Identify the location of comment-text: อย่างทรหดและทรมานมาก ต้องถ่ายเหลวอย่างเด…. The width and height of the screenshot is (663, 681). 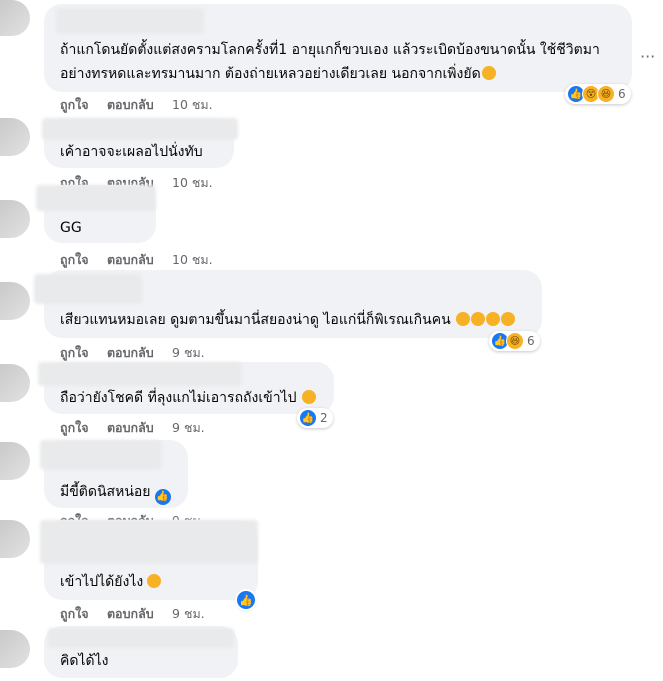
(278, 74).